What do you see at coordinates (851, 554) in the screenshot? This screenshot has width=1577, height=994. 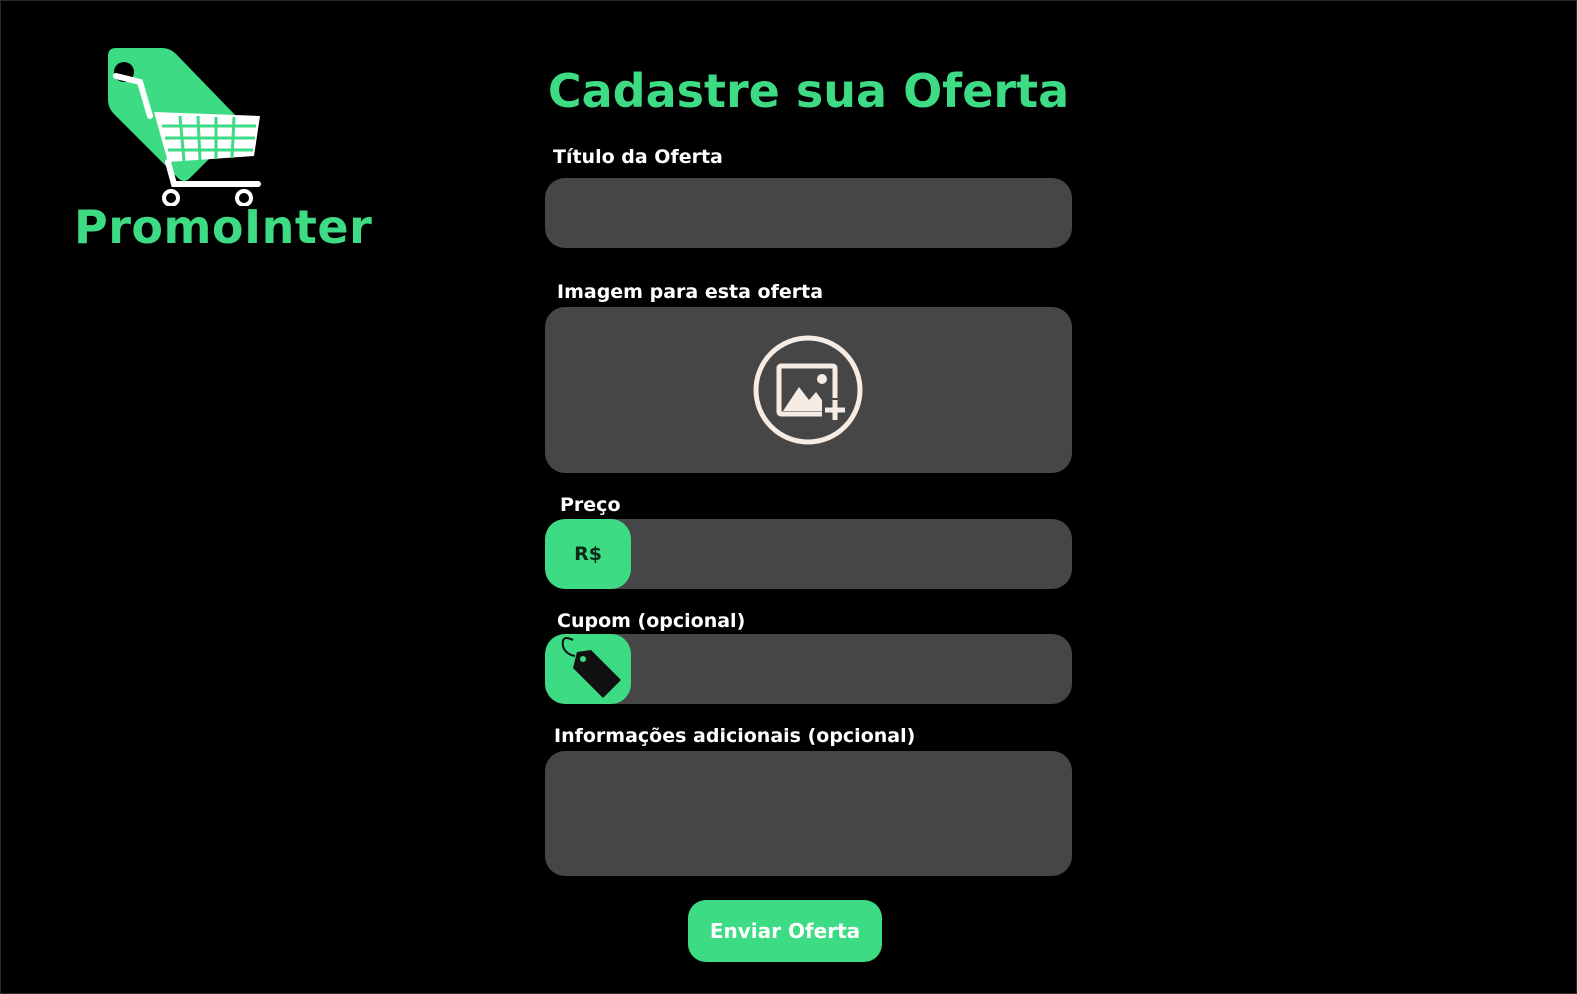 I see `price-input` at bounding box center [851, 554].